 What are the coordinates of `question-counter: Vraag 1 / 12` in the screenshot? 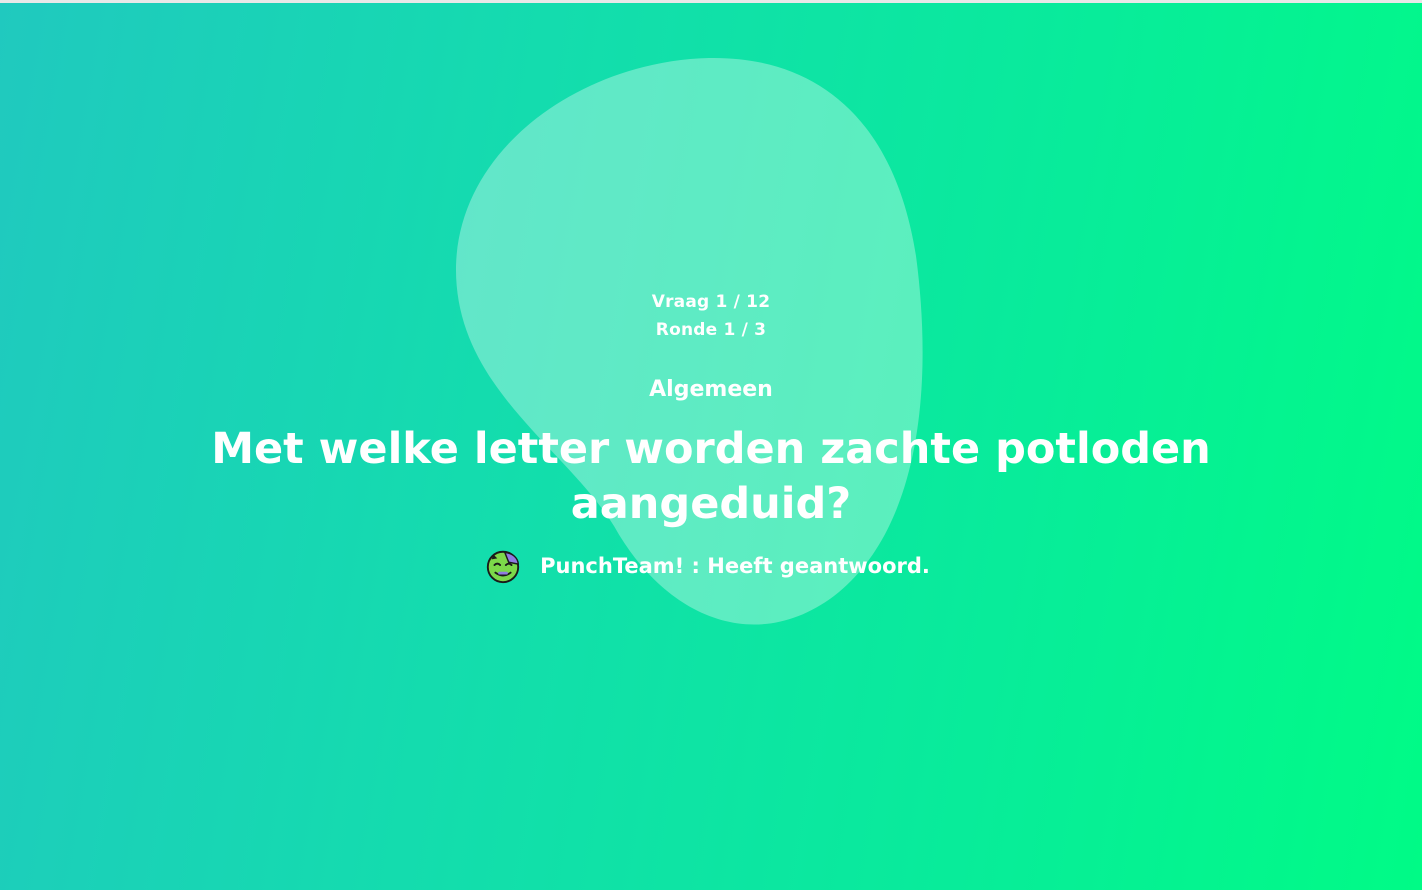 It's located at (711, 302).